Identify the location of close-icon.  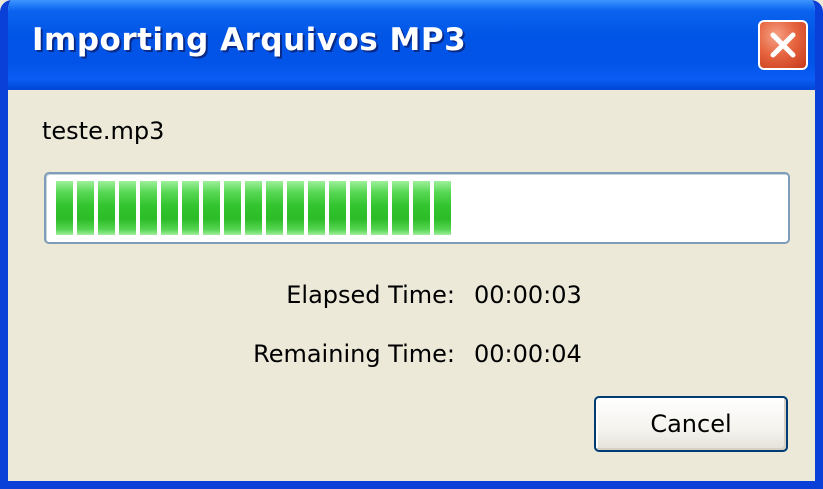
(783, 45).